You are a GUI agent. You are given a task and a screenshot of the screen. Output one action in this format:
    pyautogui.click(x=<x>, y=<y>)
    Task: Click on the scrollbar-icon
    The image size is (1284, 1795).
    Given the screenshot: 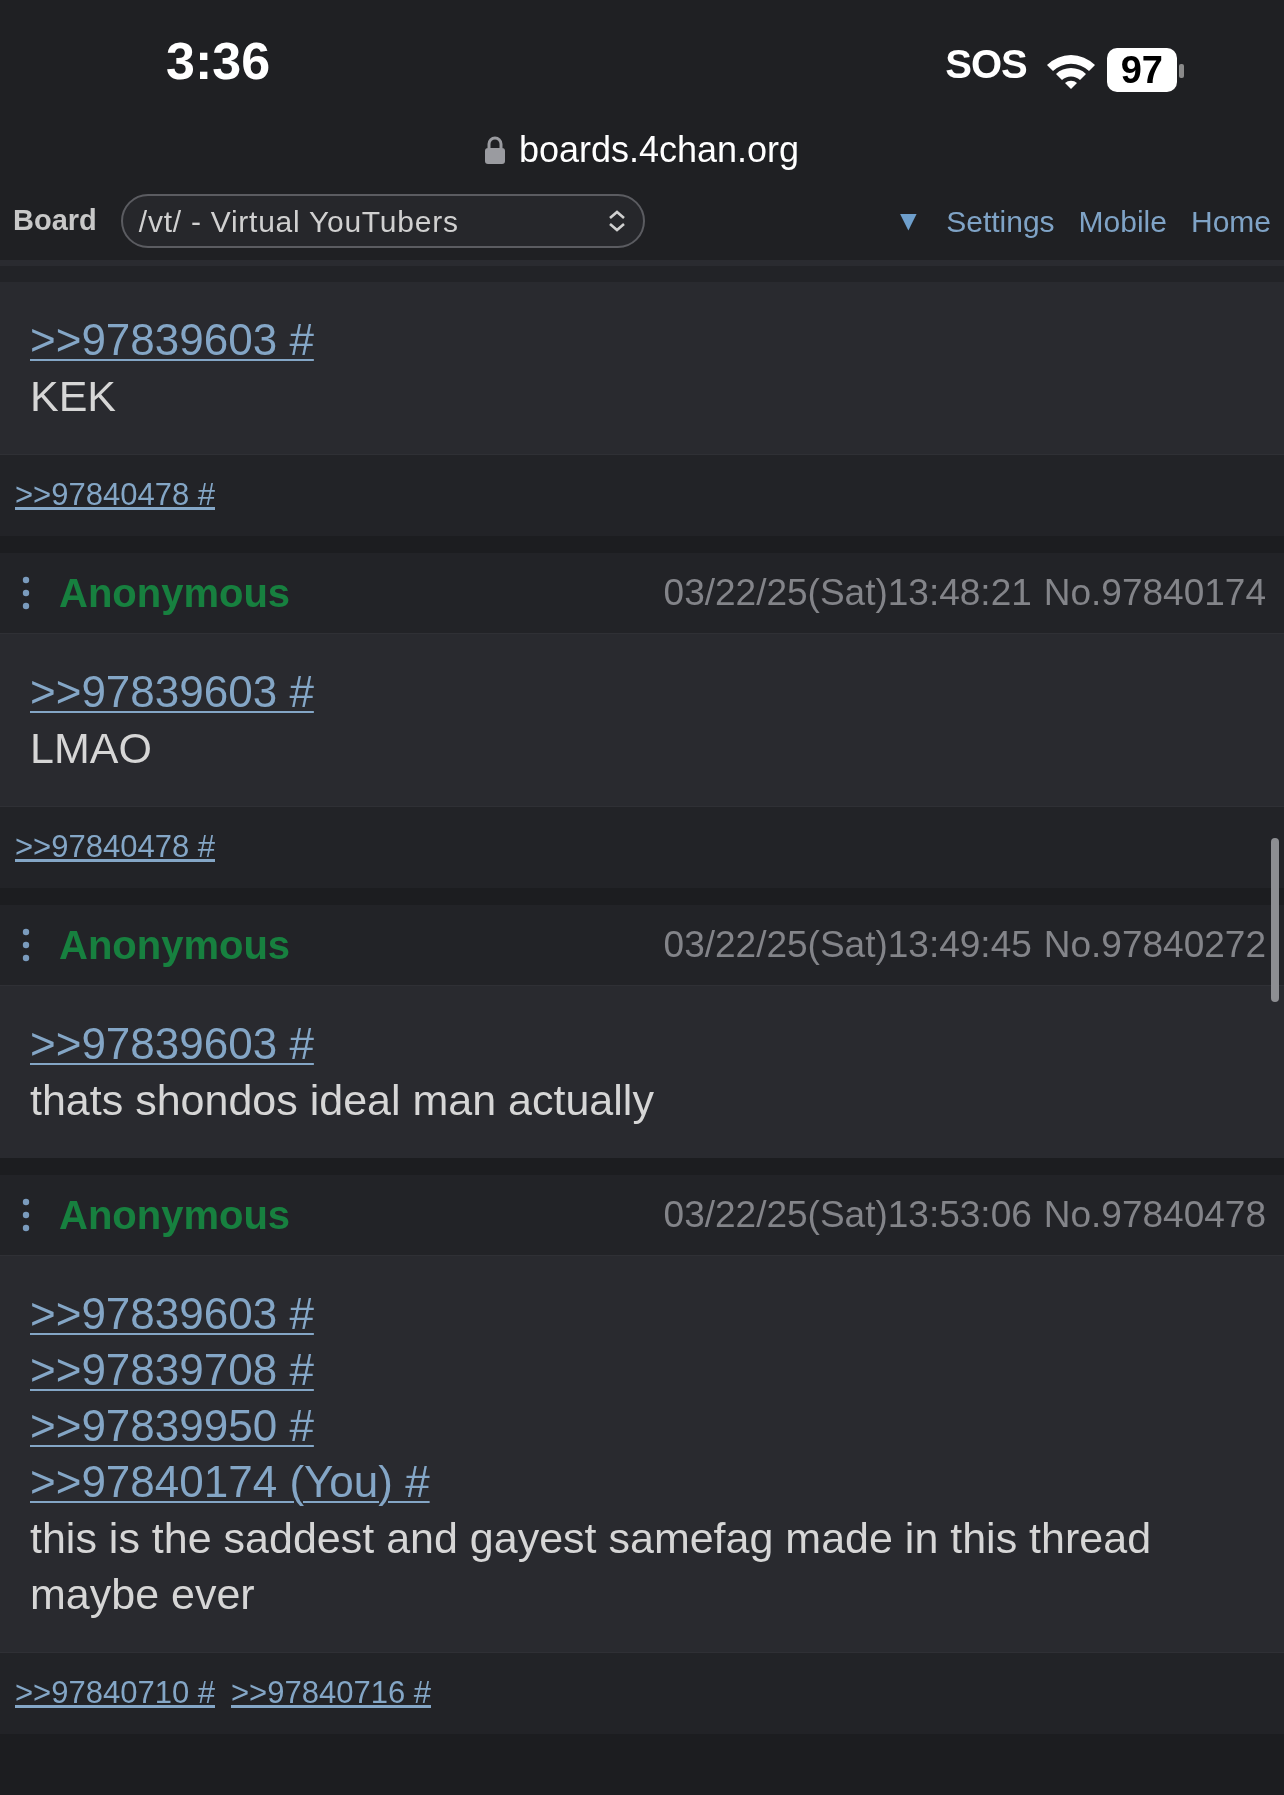 What is the action you would take?
    pyautogui.click(x=1275, y=920)
    